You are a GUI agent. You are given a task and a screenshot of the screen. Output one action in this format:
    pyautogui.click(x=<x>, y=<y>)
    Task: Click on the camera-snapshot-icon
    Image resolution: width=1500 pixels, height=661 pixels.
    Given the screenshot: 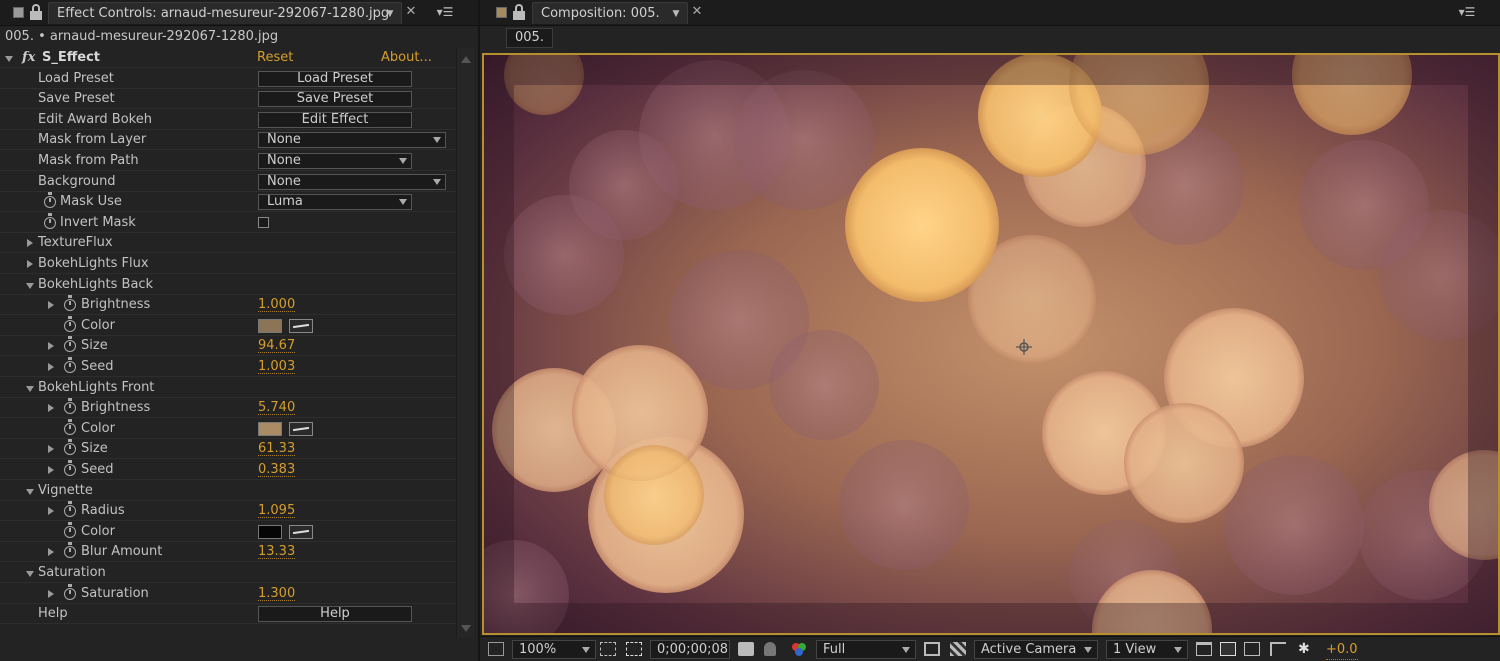 What is the action you would take?
    pyautogui.click(x=746, y=649)
    